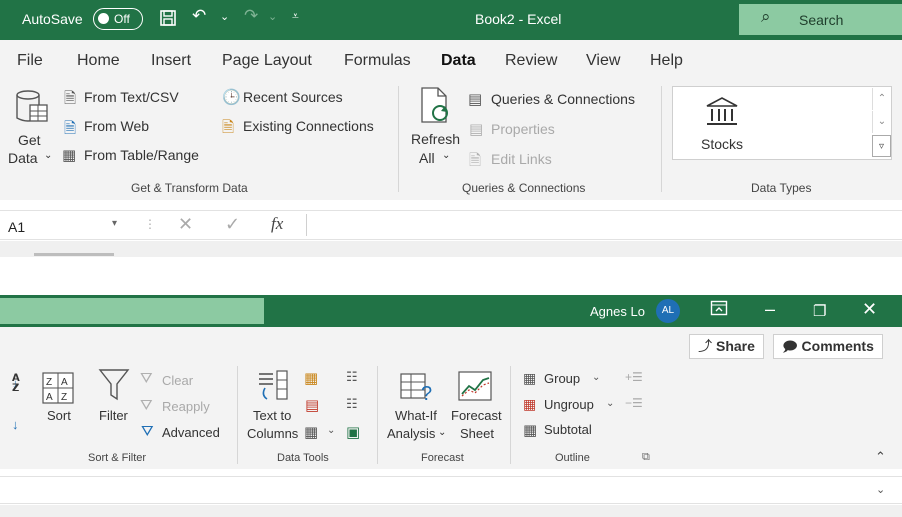 The height and width of the screenshot is (517, 902). I want to click on subtotal-button: Subtotal, so click(568, 429).